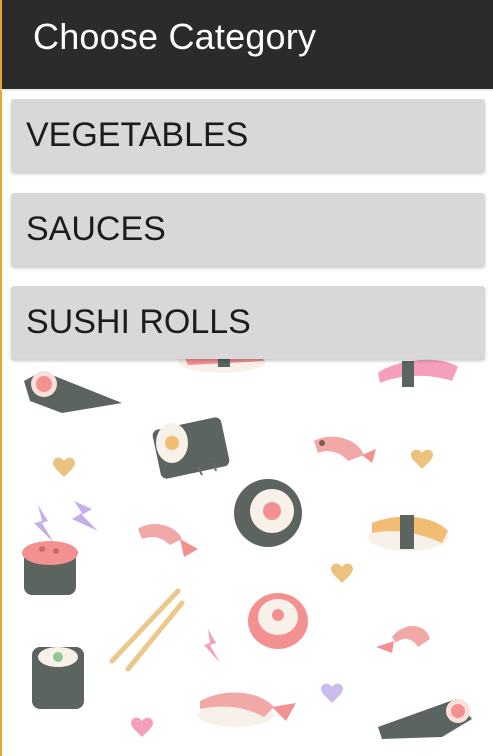  Describe the element at coordinates (147, 630) in the screenshot. I see `chopsticks-icon` at that location.